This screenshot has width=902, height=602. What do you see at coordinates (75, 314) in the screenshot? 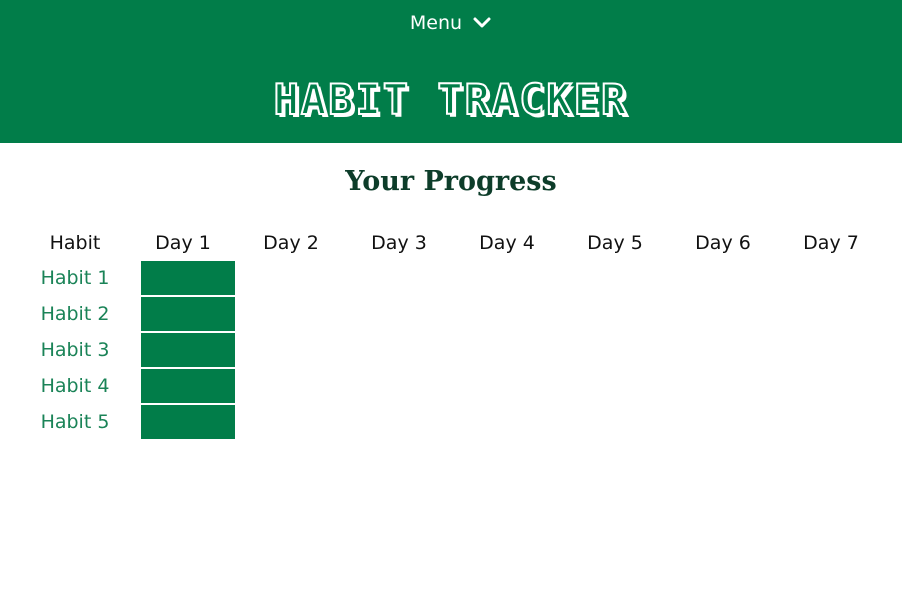
I see `habit-name: Habit 2` at bounding box center [75, 314].